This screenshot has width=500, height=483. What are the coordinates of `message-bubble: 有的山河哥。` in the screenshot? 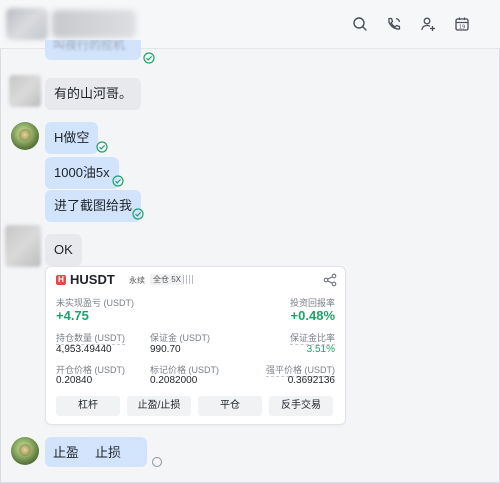 It's located at (93, 94).